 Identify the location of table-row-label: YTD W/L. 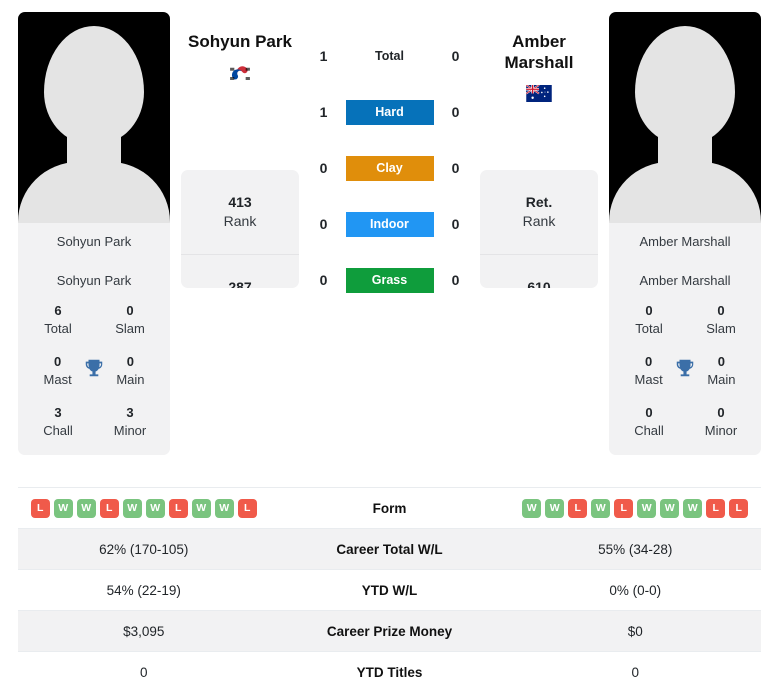
(389, 590).